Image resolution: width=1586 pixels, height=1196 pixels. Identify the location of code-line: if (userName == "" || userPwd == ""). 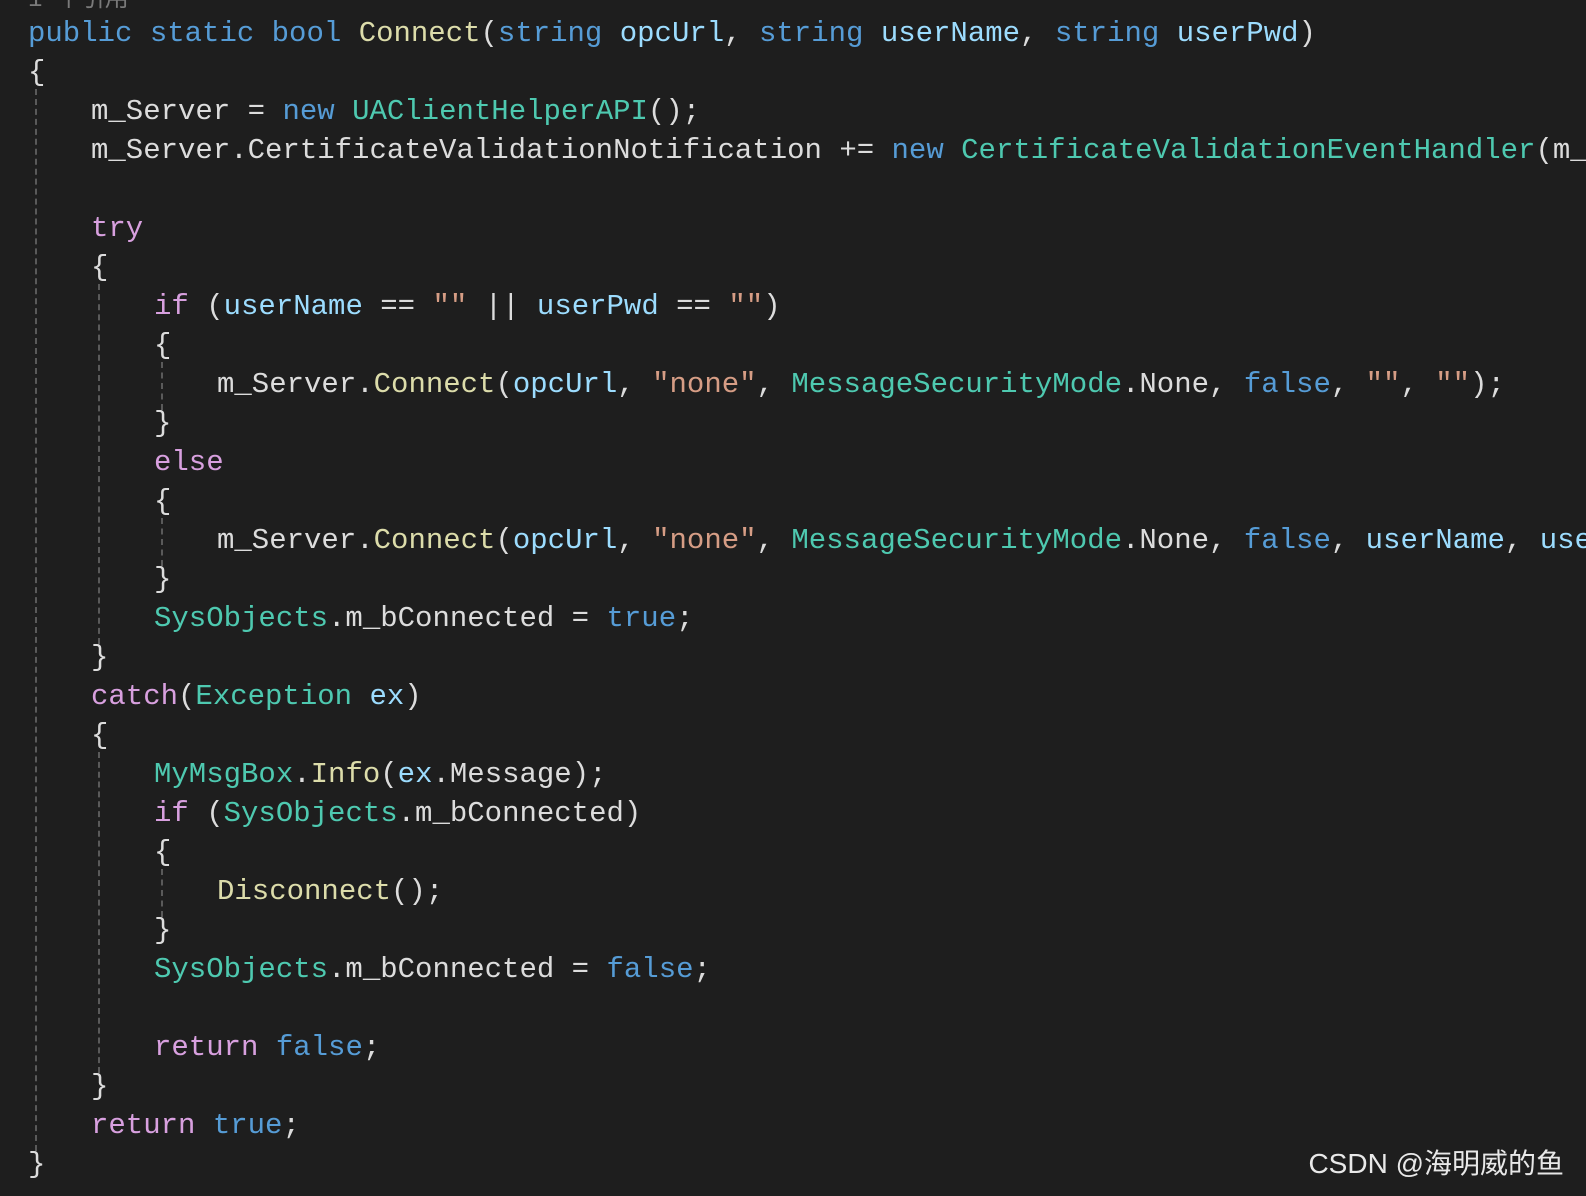
(467, 307).